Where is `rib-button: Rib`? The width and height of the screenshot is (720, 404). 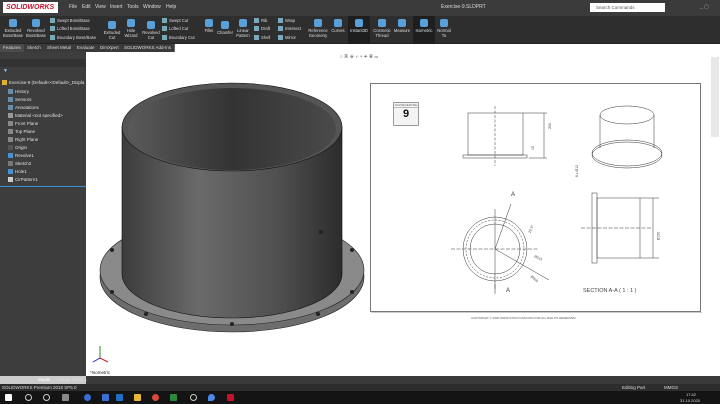 rib-button: Rib is located at coordinates (260, 21).